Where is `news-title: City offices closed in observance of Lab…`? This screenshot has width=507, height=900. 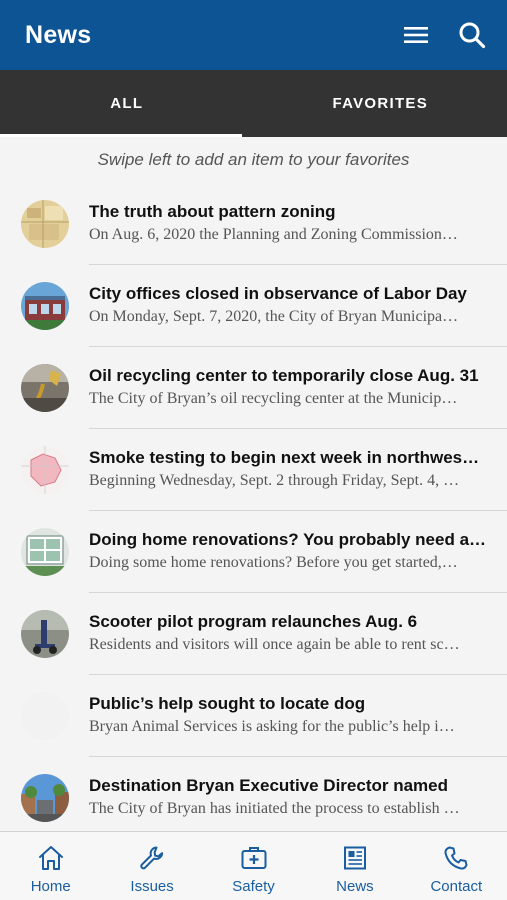 news-title: City offices closed in observance of Lab… is located at coordinates (278, 293).